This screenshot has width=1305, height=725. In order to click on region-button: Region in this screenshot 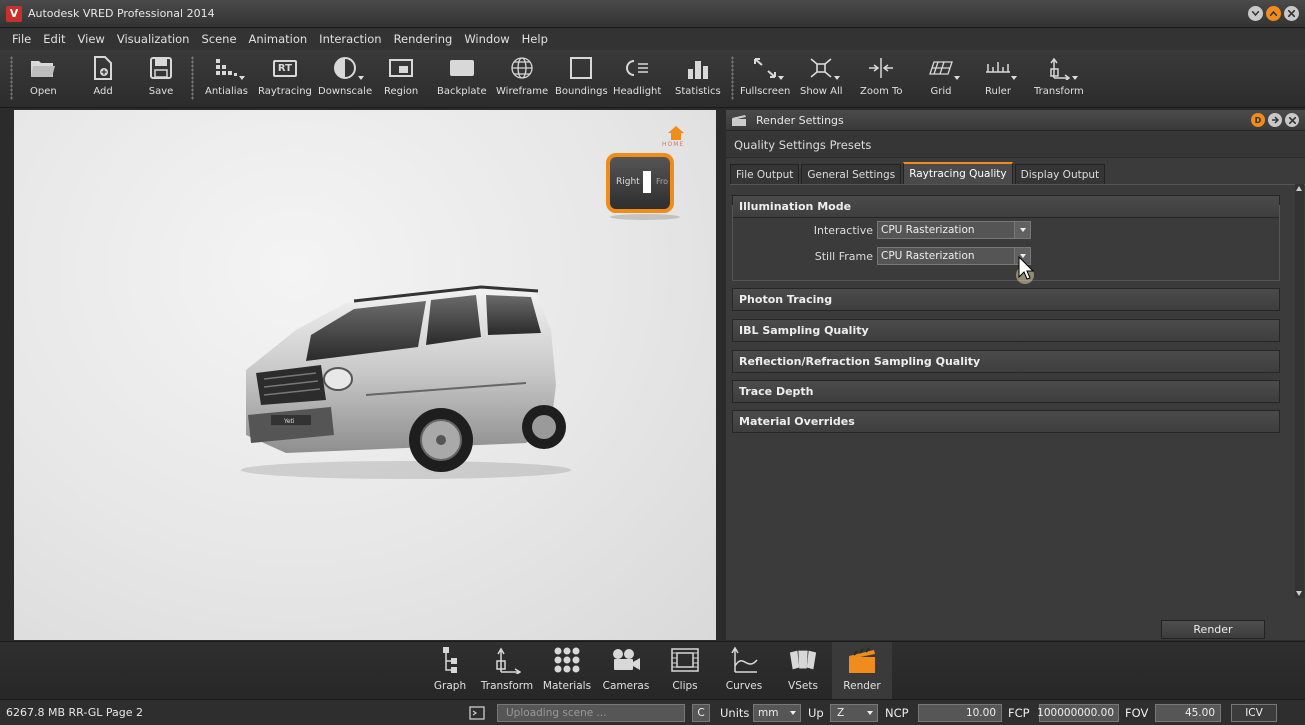, I will do `click(401, 80)`.